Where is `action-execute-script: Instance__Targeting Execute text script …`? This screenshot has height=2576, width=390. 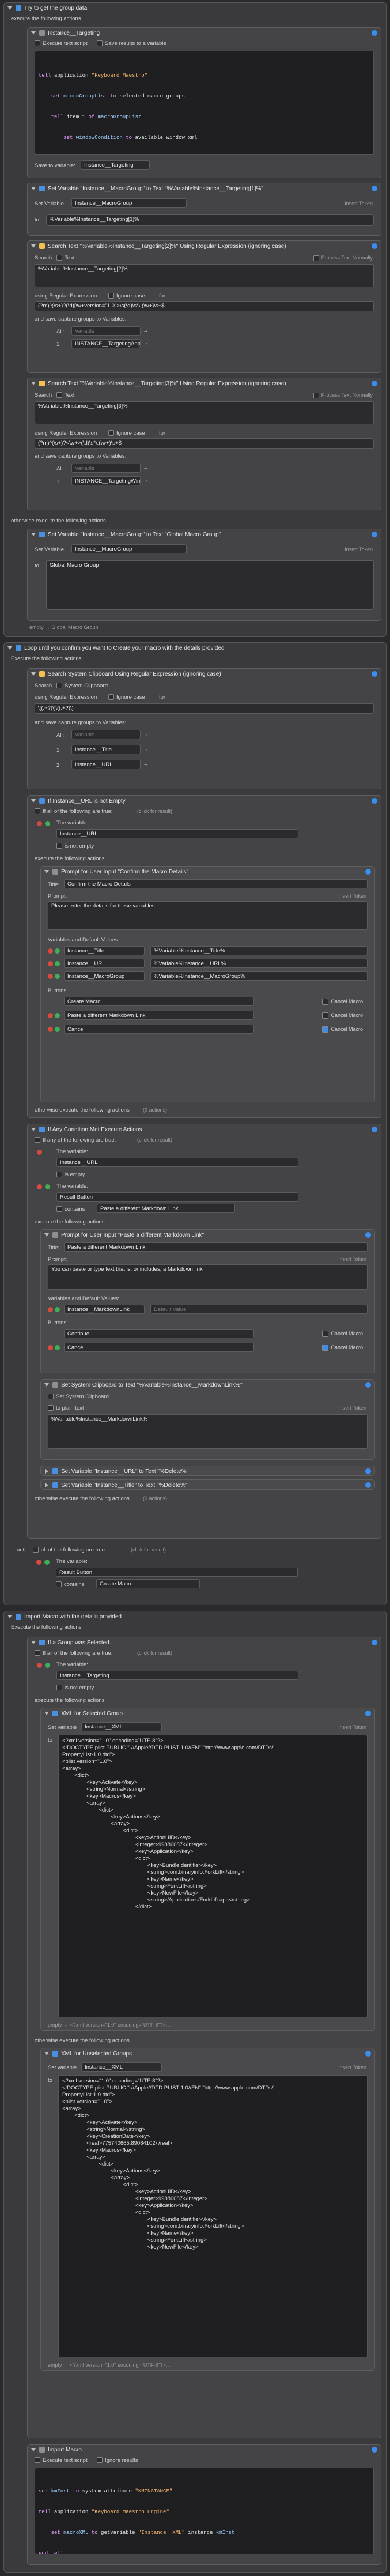 action-execute-script: Instance__Targeting Execute text script … is located at coordinates (204, 102).